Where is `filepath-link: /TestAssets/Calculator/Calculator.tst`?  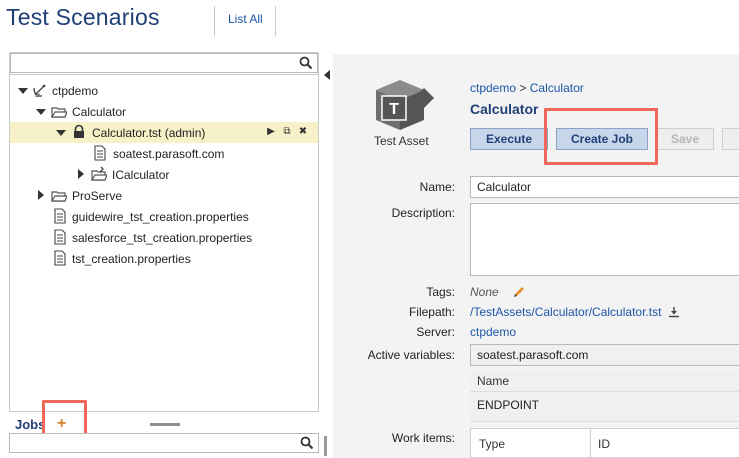 filepath-link: /TestAssets/Calculator/Calculator.tst is located at coordinates (565, 312).